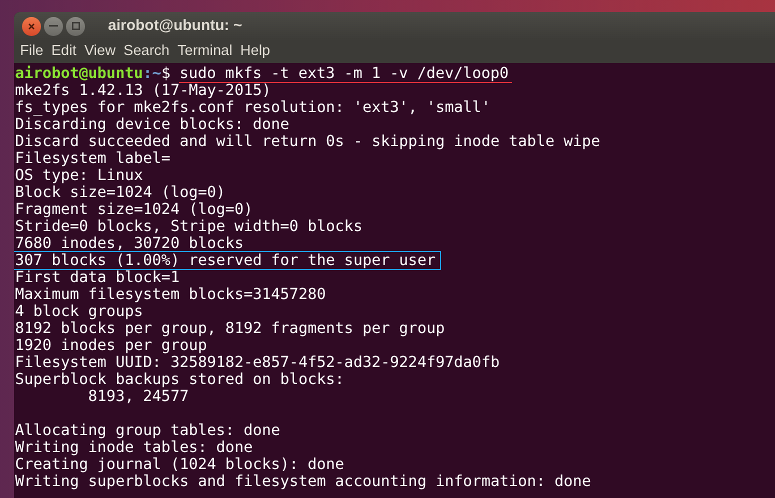 The image size is (775, 498). What do you see at coordinates (175, 26) in the screenshot?
I see `window-title: airobot@ubuntu: ~` at bounding box center [175, 26].